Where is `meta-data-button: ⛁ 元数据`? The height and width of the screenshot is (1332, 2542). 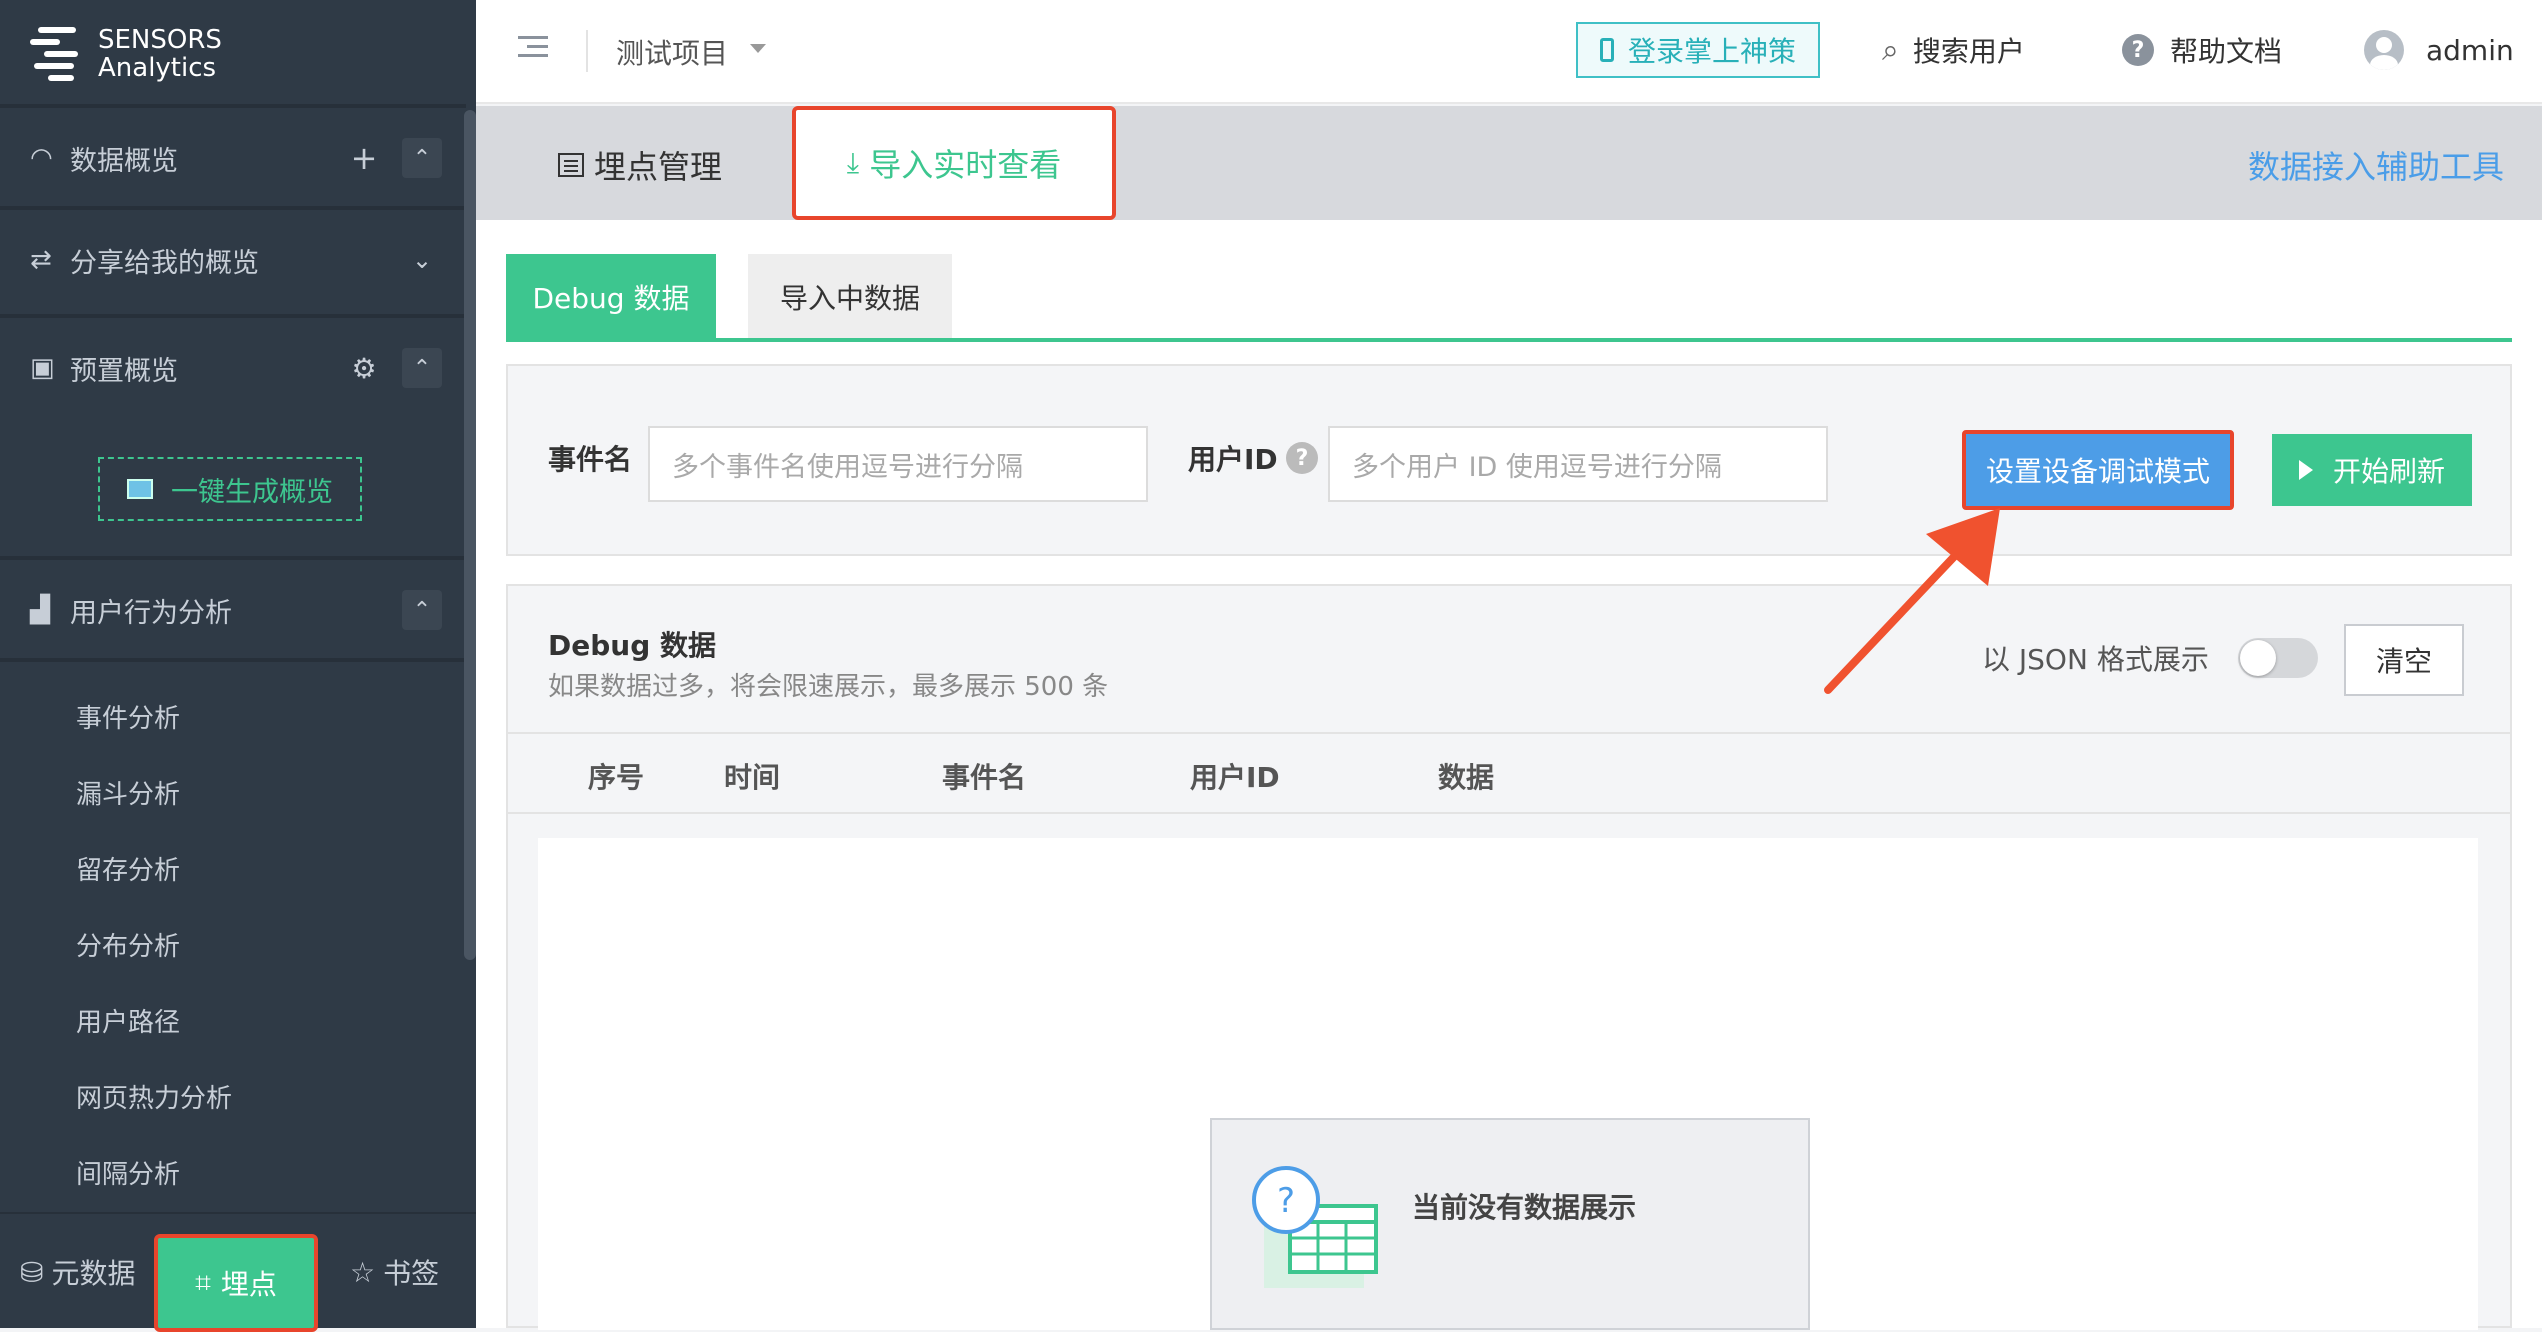 meta-data-button: ⛁ 元数据 is located at coordinates (77, 1272).